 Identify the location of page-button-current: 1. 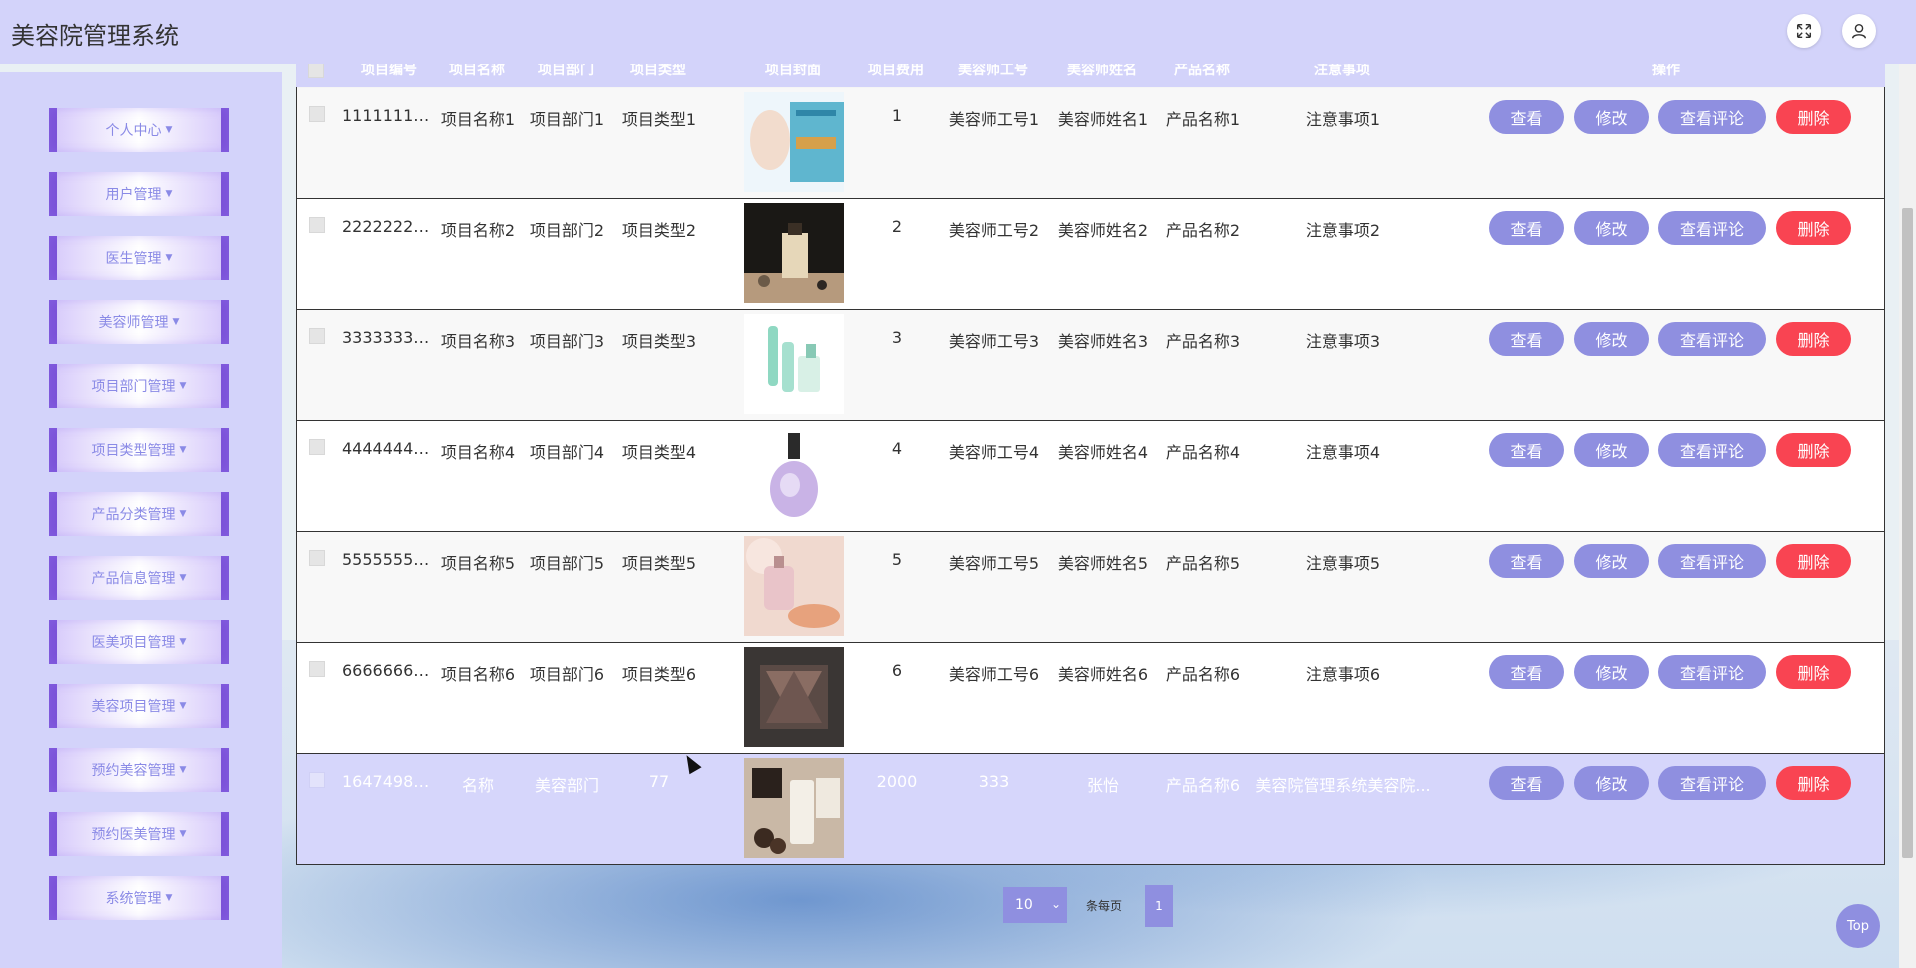
(1159, 906).